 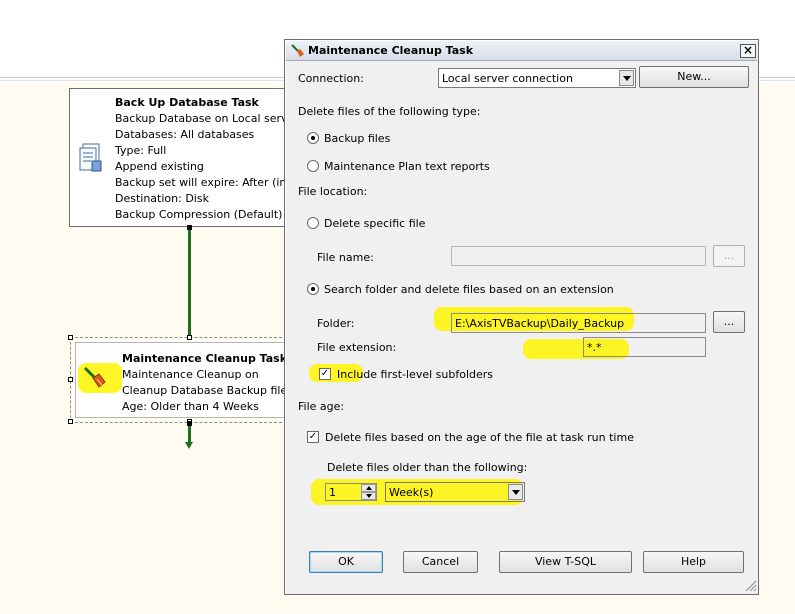 I want to click on task-app-icon, so click(x=298, y=51).